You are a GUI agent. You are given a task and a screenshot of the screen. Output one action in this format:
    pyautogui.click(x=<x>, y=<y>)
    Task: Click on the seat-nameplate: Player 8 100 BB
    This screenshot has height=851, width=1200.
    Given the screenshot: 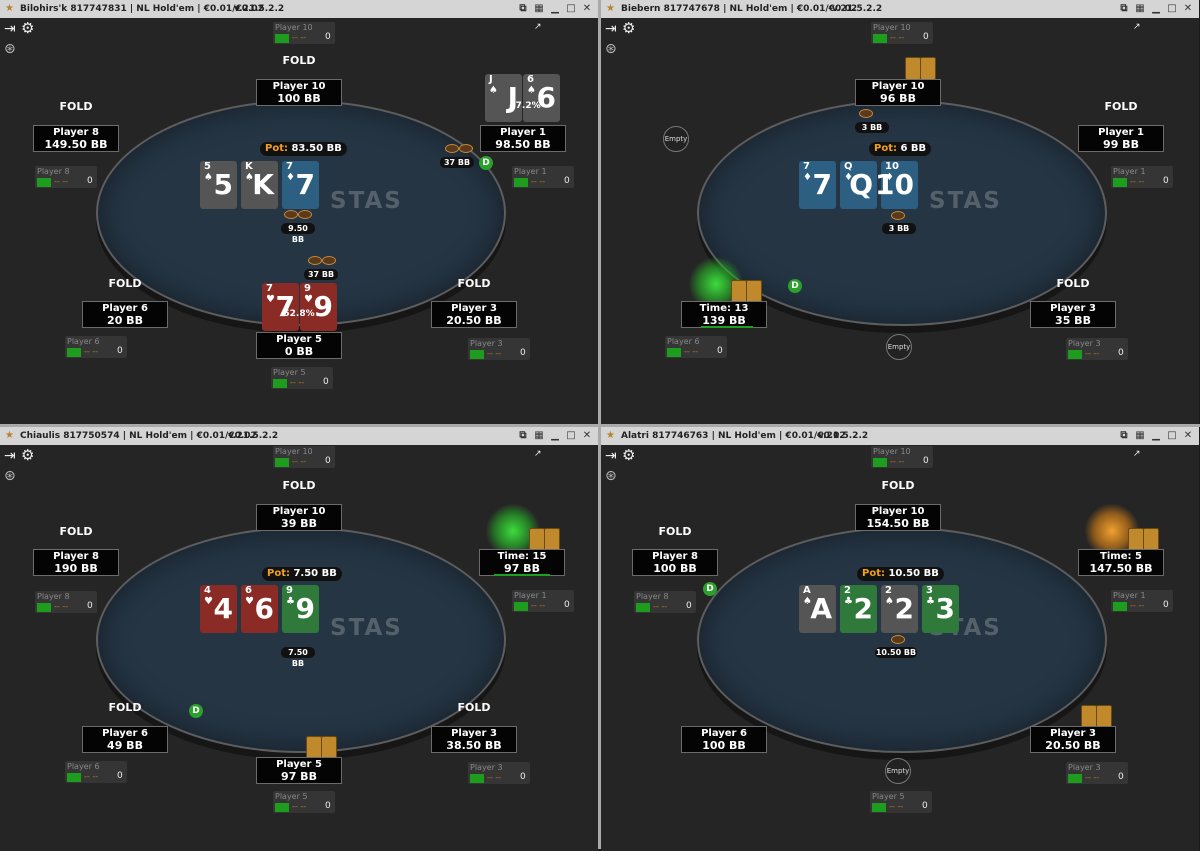 What is the action you would take?
    pyautogui.click(x=675, y=562)
    